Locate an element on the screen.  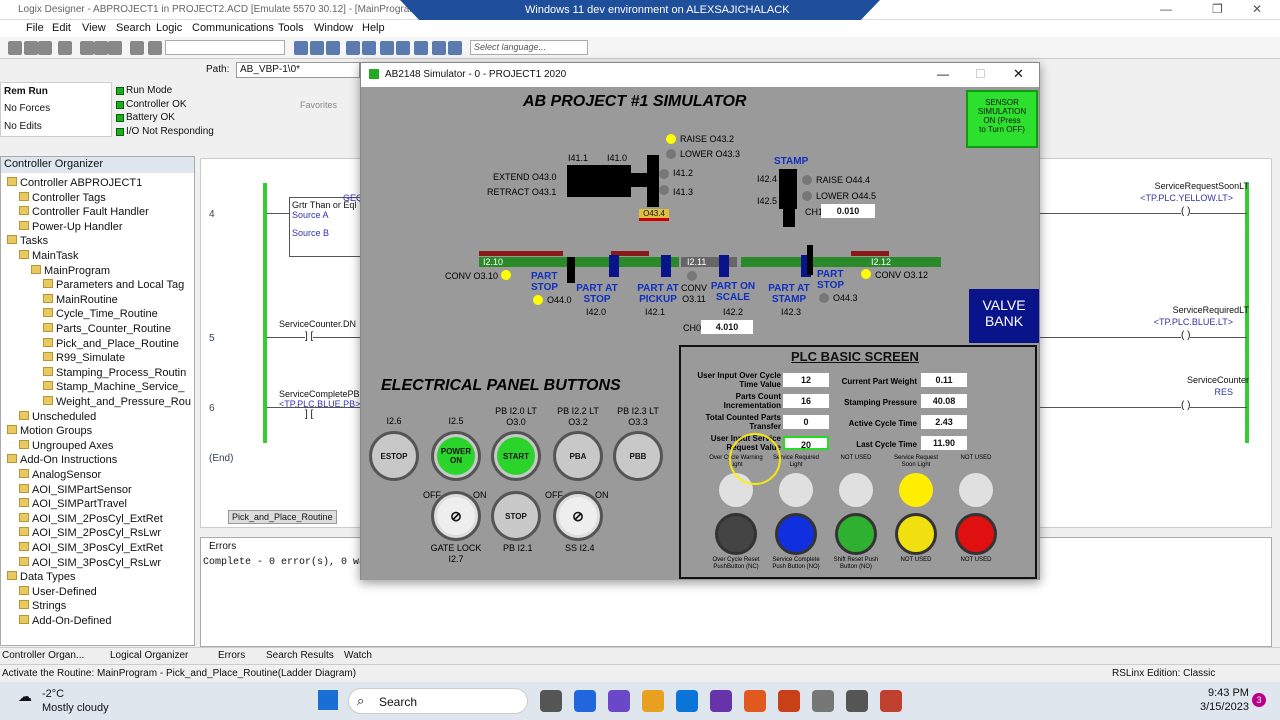
tree-item: AOI_SIMPartTravel is located at coordinates (73, 504).